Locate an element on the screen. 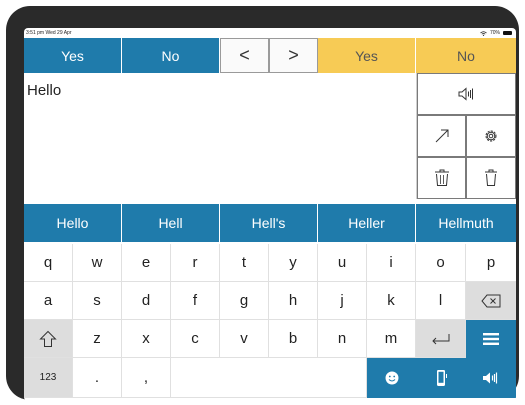  backspace-icon is located at coordinates (490, 301).